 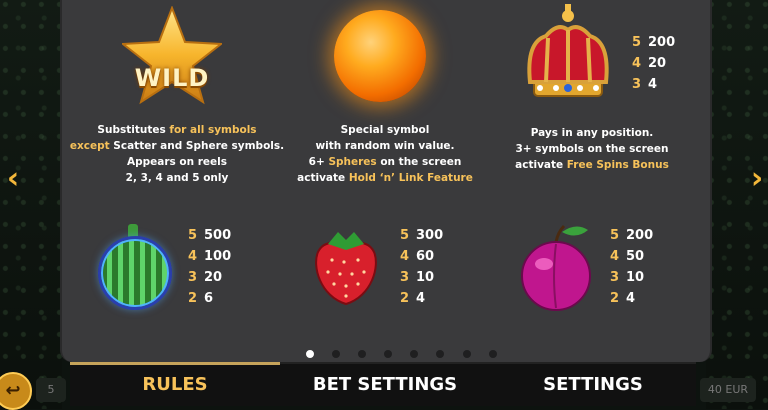 What do you see at coordinates (568, 56) in the screenshot?
I see `crown-icon` at bounding box center [568, 56].